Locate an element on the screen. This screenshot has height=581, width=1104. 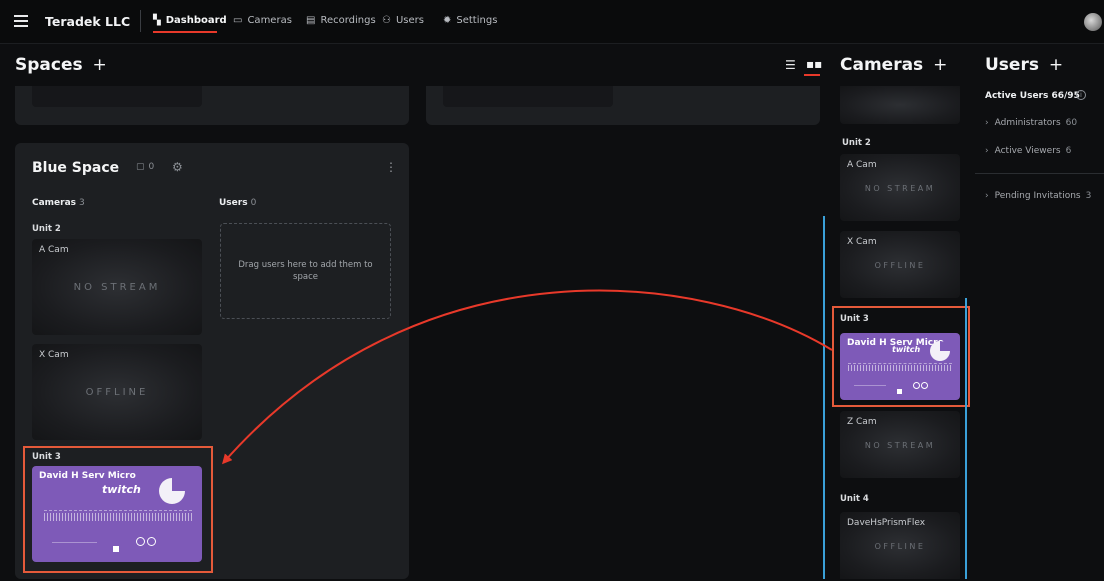
spaces-title-text: Spaces is located at coordinates (49, 65).